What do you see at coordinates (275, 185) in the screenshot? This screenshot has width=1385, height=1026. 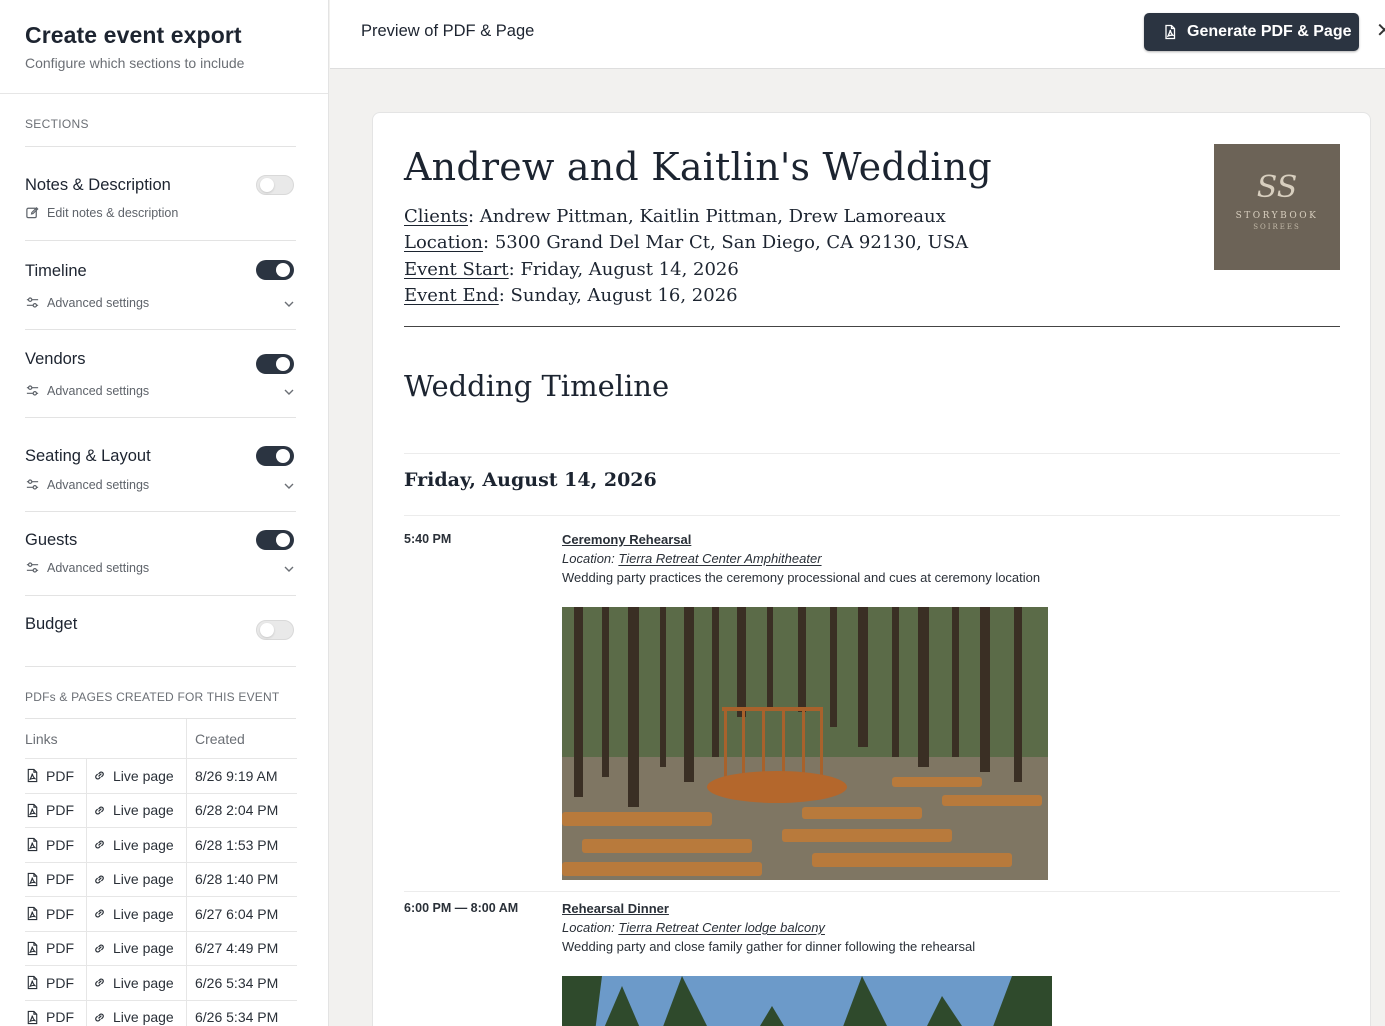 I see `notes-description-toggle` at bounding box center [275, 185].